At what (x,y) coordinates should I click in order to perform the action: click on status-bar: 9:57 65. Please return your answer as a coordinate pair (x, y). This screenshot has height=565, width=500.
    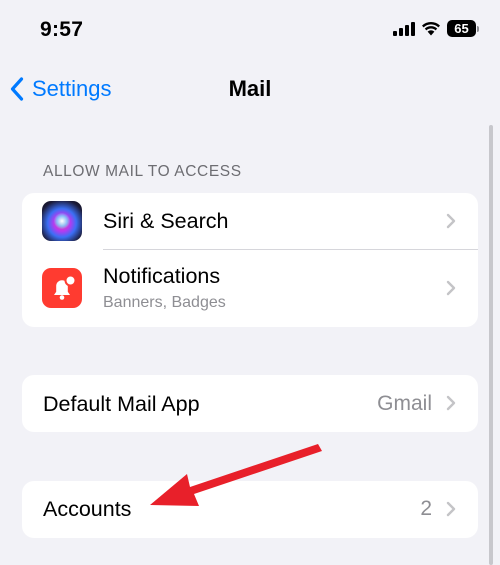
    Looking at the image, I should click on (250, 30).